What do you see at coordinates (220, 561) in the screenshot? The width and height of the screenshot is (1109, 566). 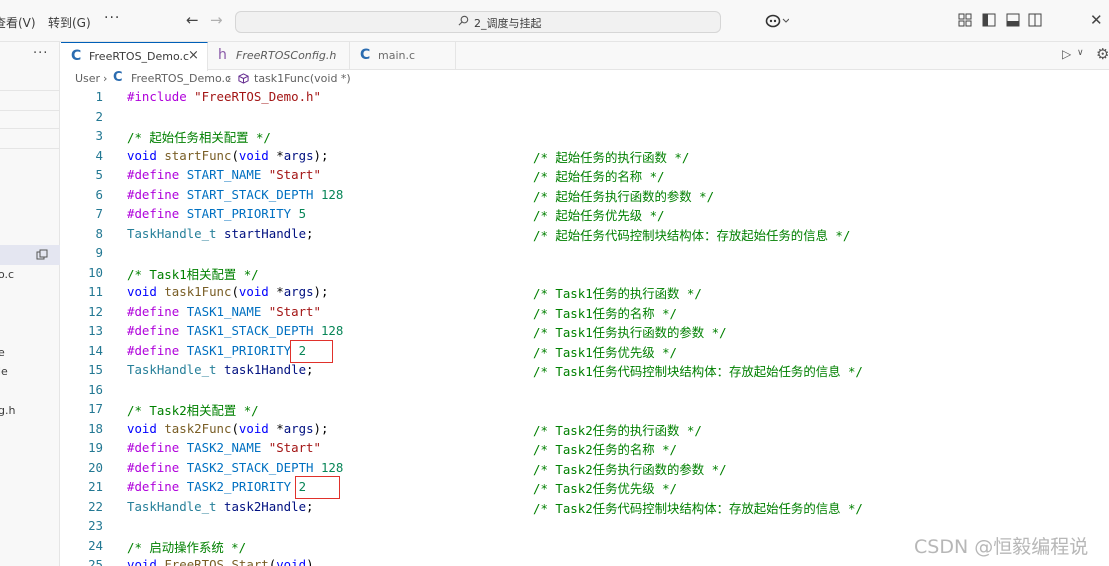 I see `code-text: void FreeRTOS_Start(void)` at bounding box center [220, 561].